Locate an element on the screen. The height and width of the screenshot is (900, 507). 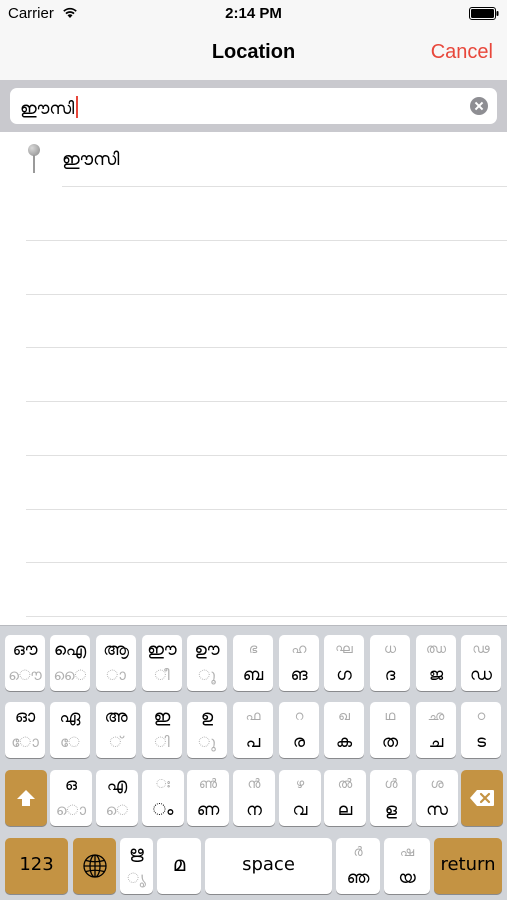
key-secondary: ൃ is located at coordinates (136, 878).